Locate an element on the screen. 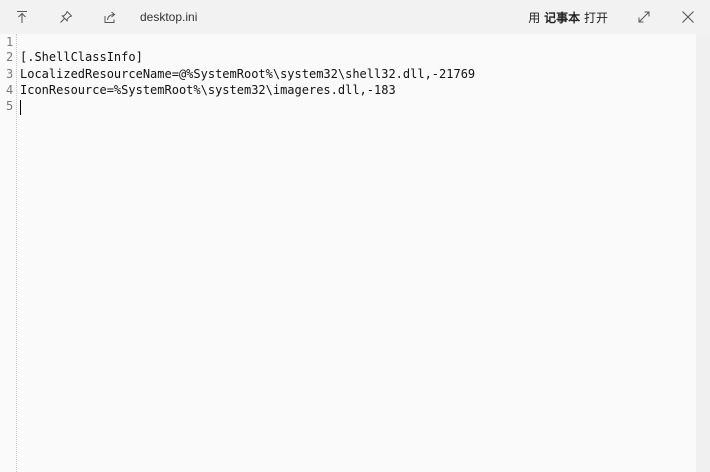  pin-button is located at coordinates (66, 17).